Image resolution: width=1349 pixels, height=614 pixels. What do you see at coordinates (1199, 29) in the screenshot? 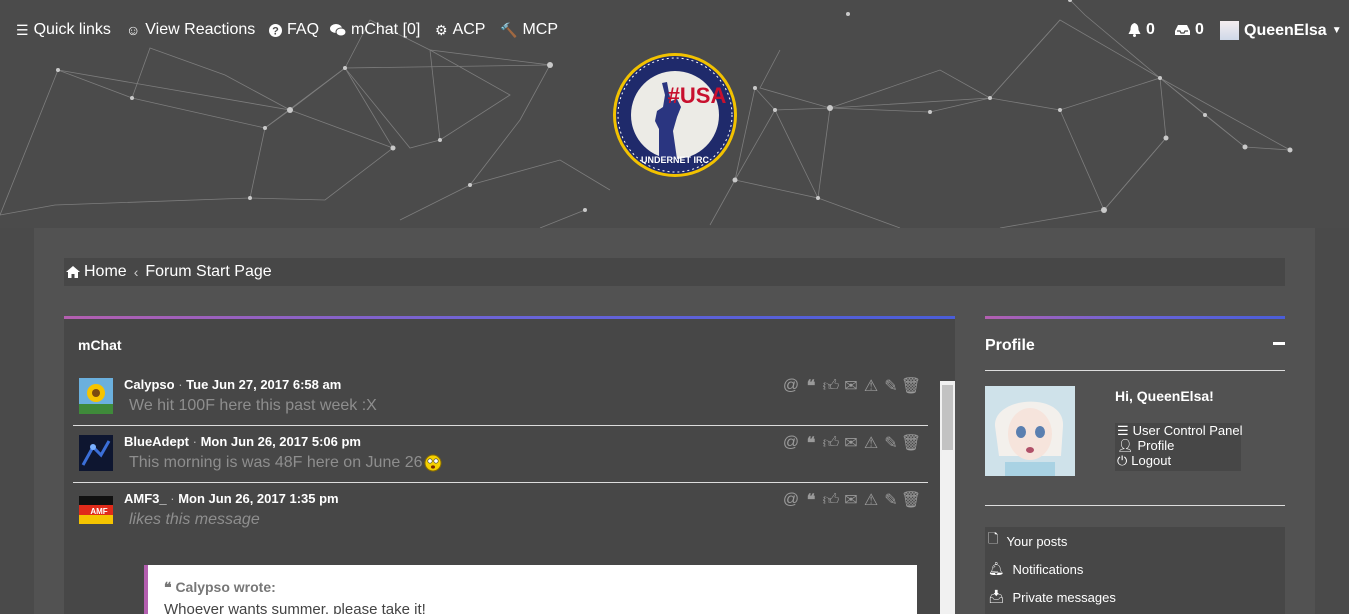
I see `messages-count: 0` at bounding box center [1199, 29].